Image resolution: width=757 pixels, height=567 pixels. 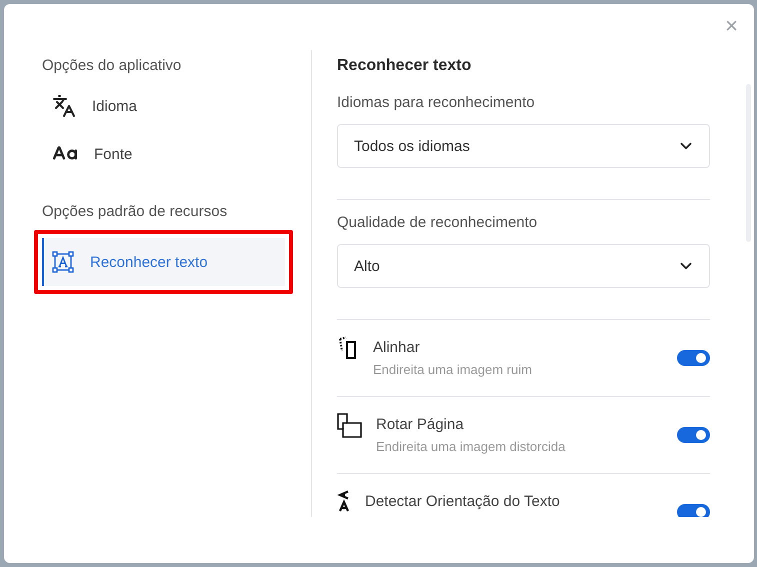 I want to click on sidebar-item: Idioma, so click(x=176, y=106).